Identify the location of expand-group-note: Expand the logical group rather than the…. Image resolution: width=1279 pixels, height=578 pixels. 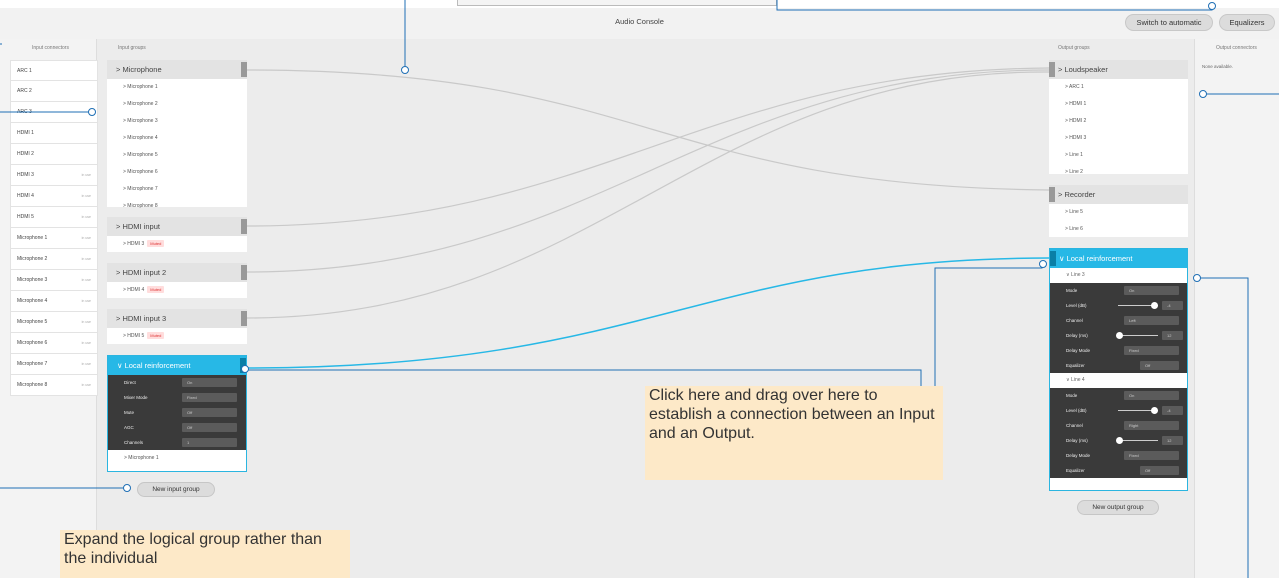
(205, 554).